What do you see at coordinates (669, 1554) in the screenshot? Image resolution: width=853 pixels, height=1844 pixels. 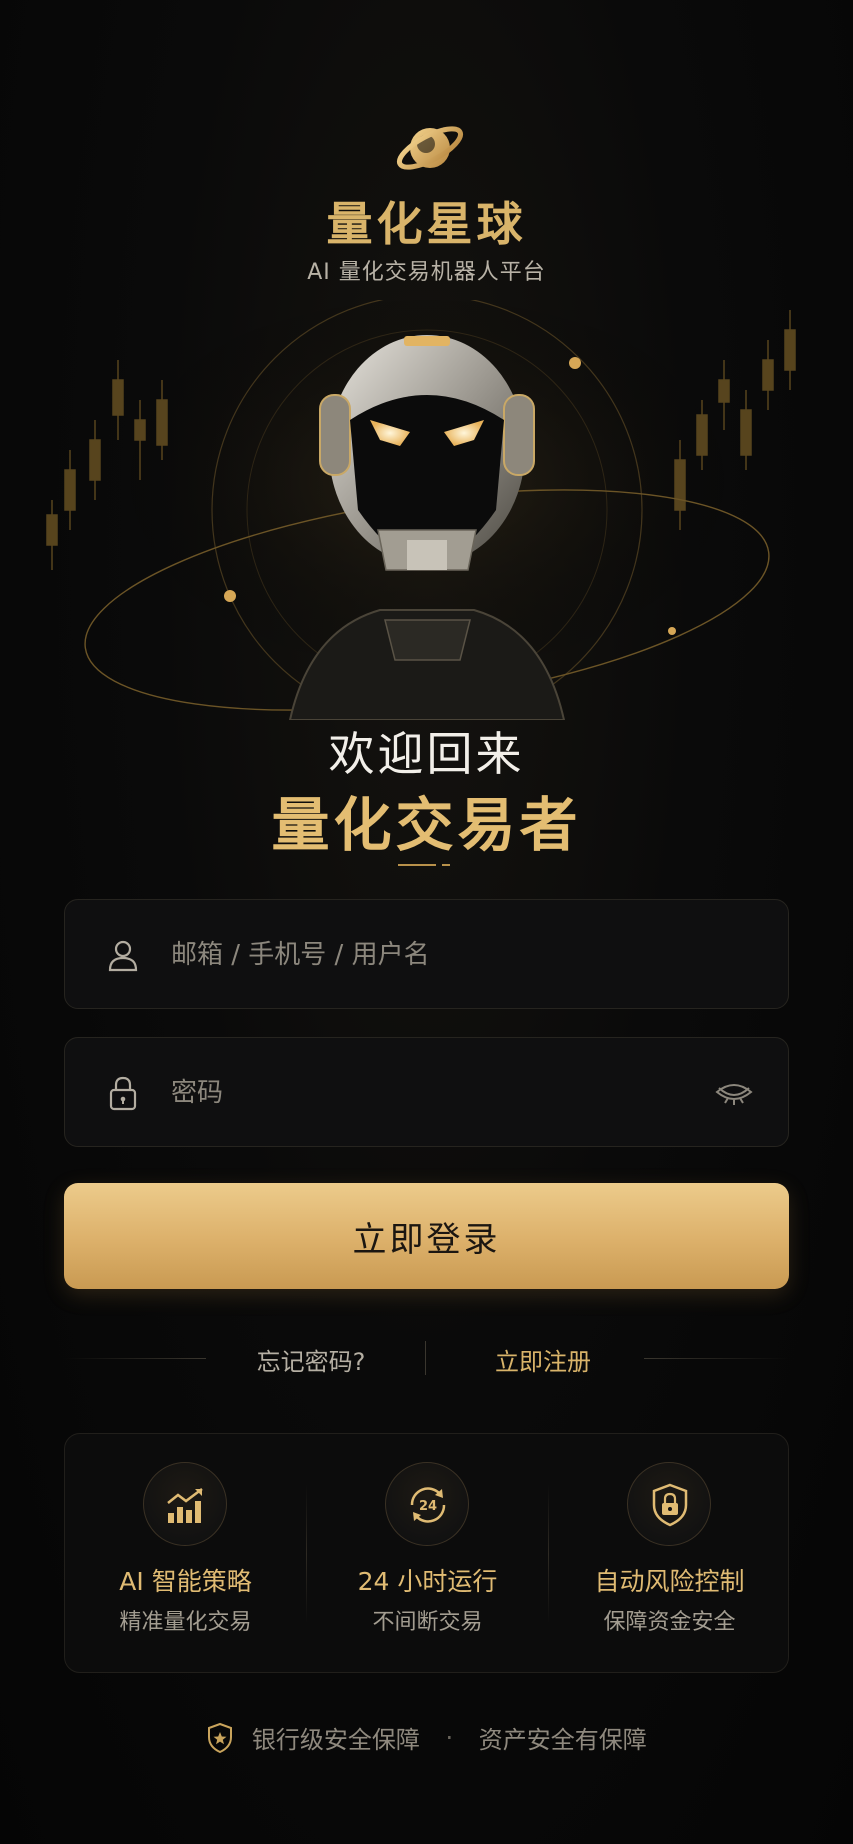 I see `feature-risk-control: 自动风险控制 保障资金安全` at bounding box center [669, 1554].